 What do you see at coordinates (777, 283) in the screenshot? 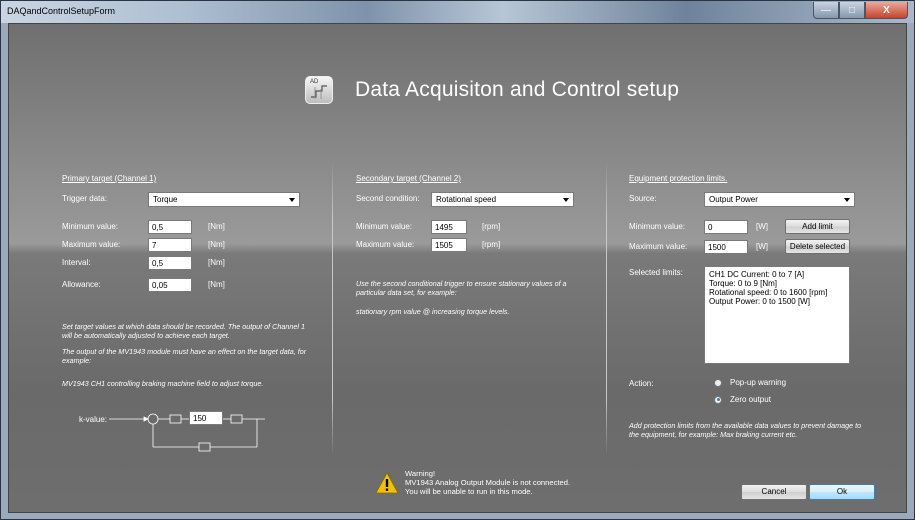
I see `list-item: Torque: 0 to 9 [Nm]` at bounding box center [777, 283].